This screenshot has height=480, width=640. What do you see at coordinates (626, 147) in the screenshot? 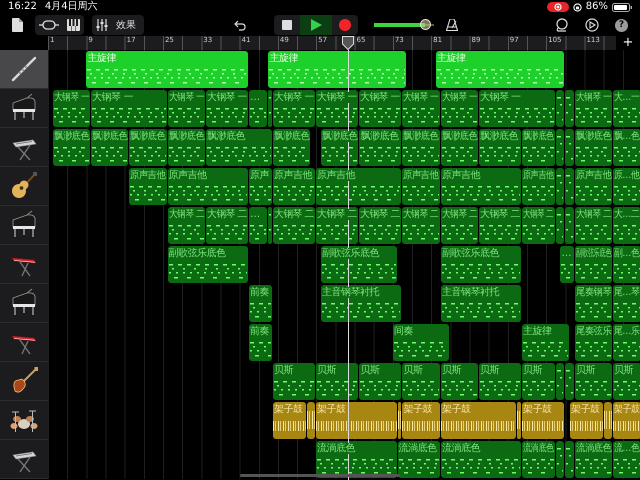
I see `midi-region: 飘…色` at bounding box center [626, 147].